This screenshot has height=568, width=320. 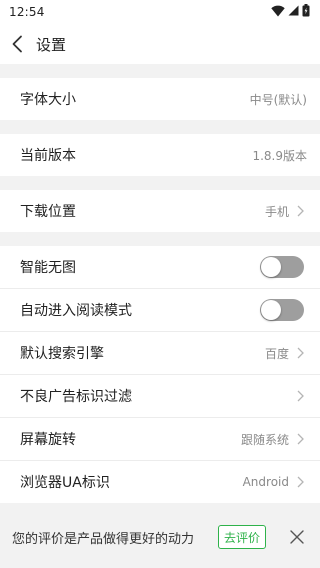 What do you see at coordinates (160, 353) in the screenshot?
I see `setting-default-search-engine: 默认搜索引擎 百度` at bounding box center [160, 353].